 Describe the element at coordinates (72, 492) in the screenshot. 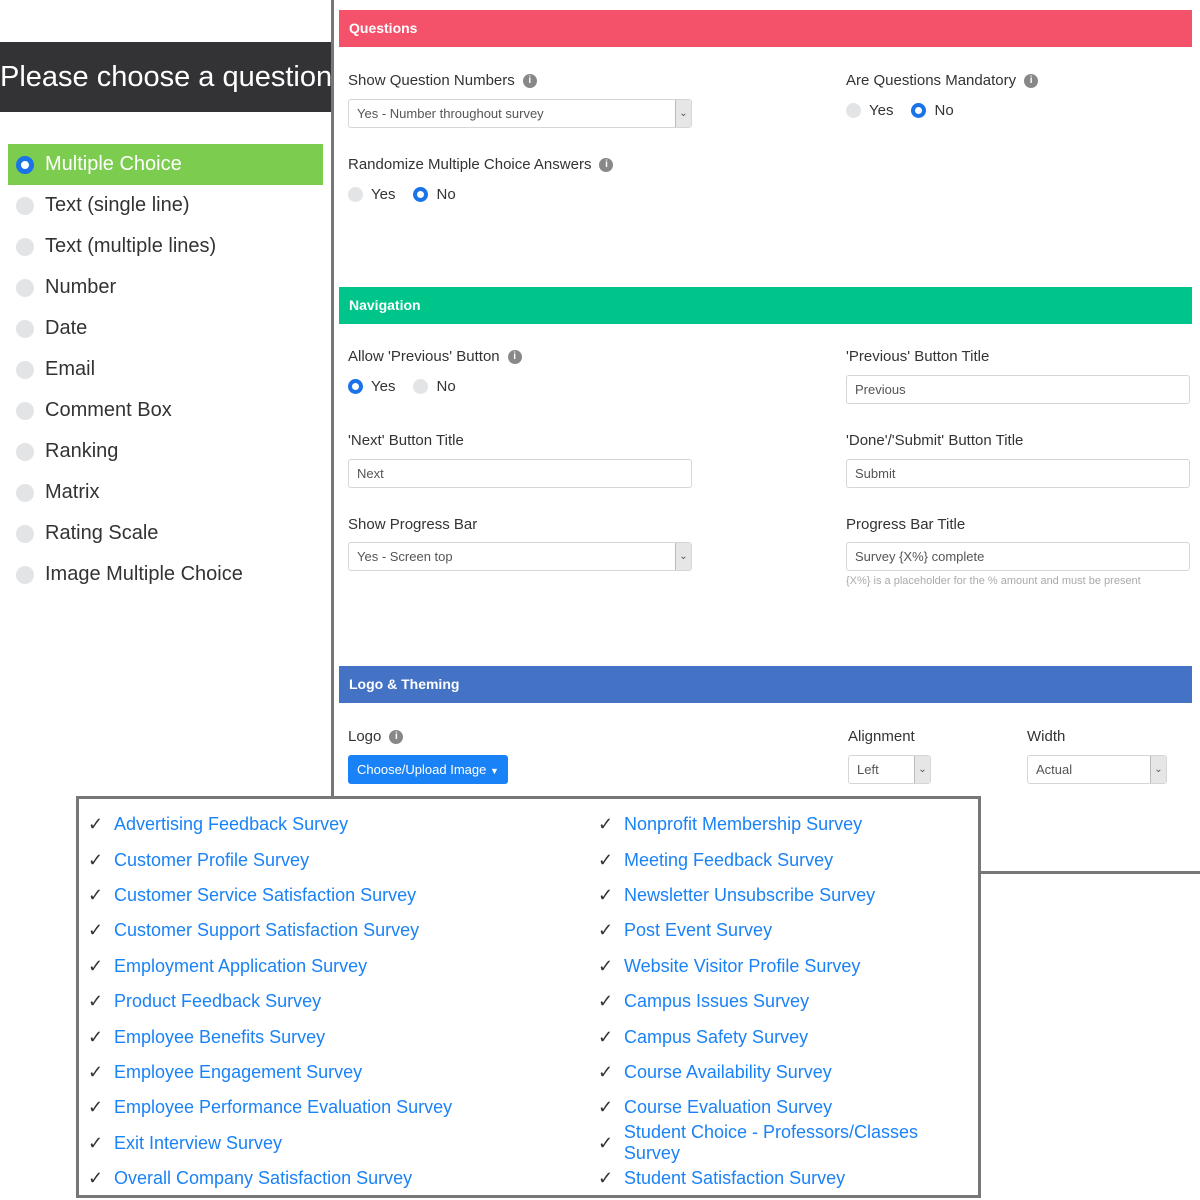

I see `option-label: Matrix` at that location.